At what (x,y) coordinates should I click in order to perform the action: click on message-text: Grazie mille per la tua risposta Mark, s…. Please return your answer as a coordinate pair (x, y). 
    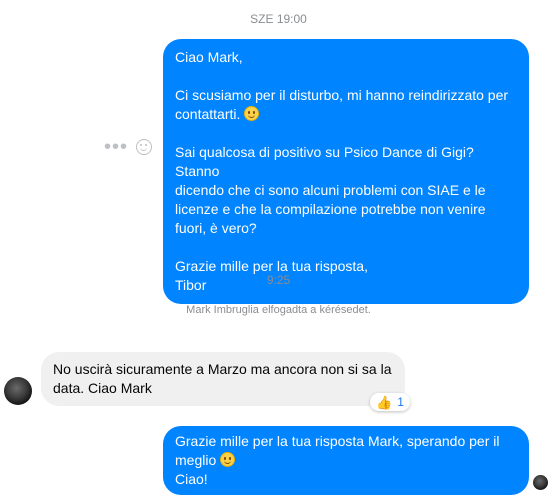
    Looking at the image, I should click on (337, 441).